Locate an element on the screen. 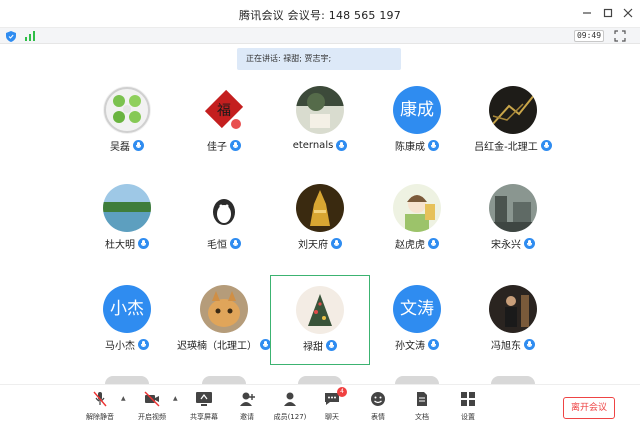  participant-name: 马小杰 is located at coordinates (120, 346).